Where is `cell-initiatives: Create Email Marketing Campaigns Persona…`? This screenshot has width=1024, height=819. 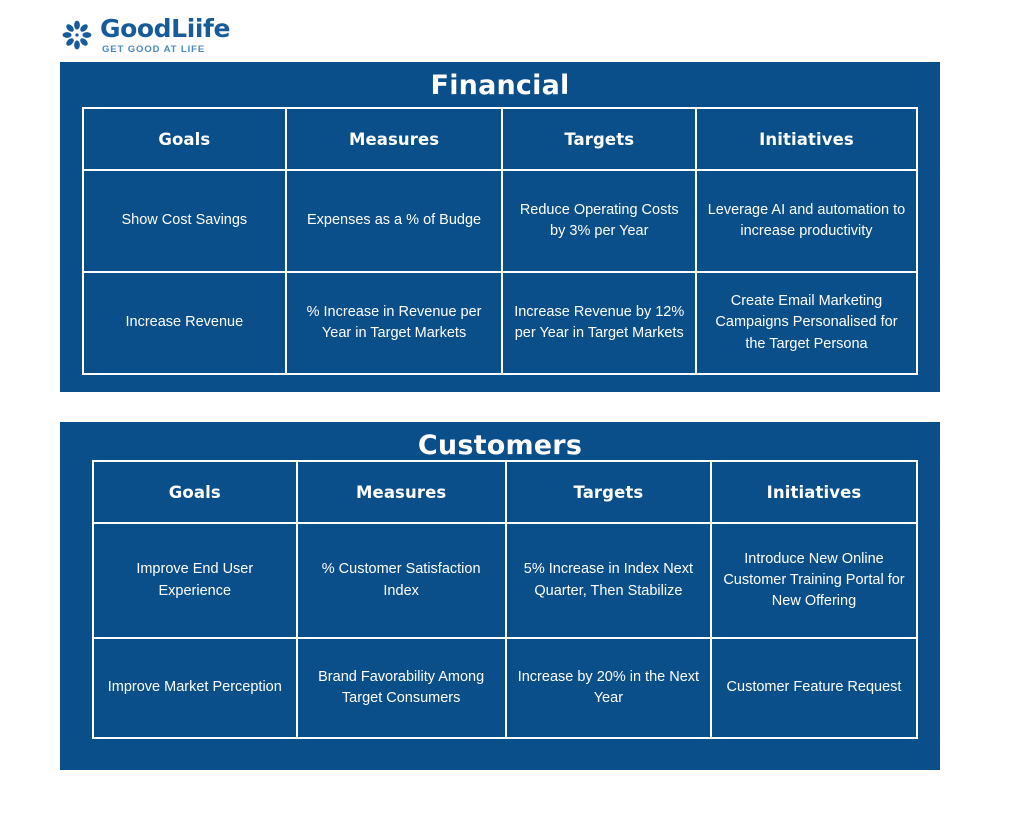
cell-initiatives: Create Email Marketing Campaigns Persona… is located at coordinates (806, 323).